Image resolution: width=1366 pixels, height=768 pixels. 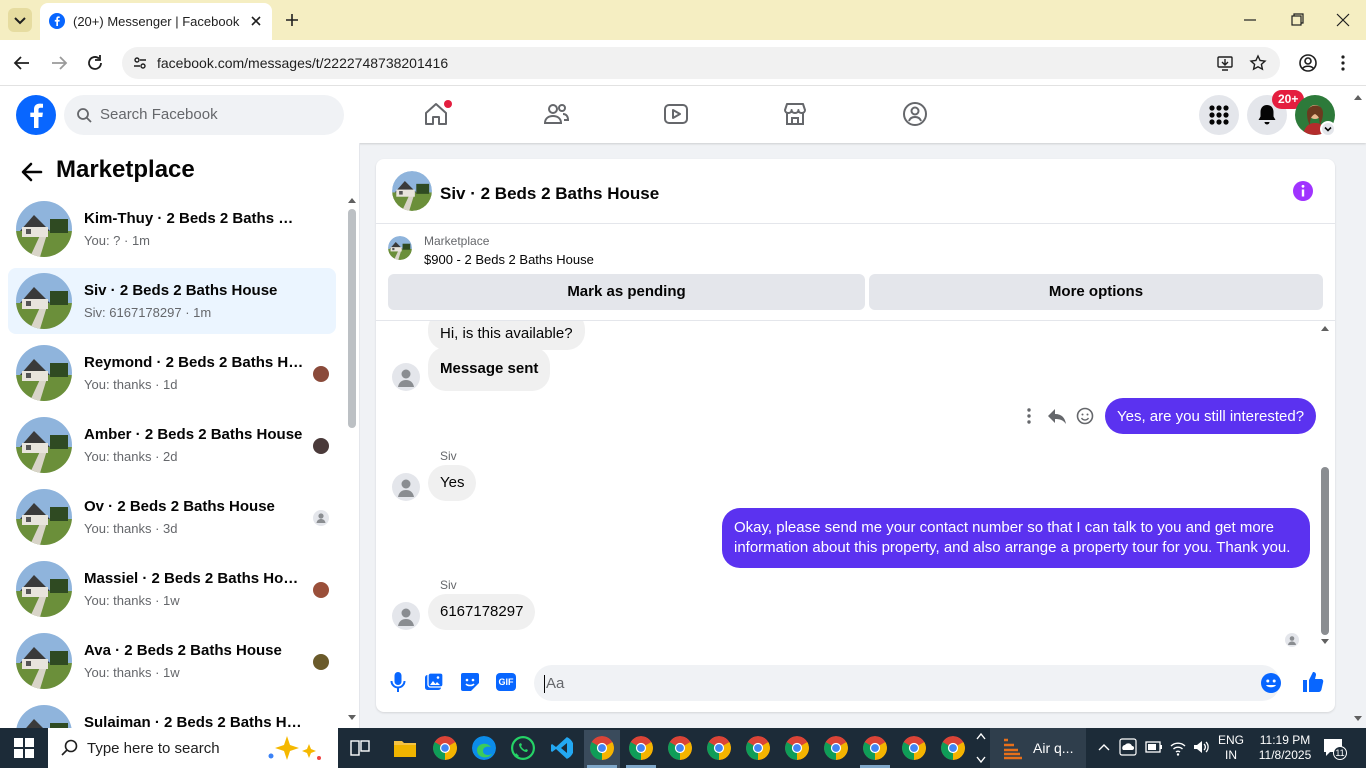 I want to click on facebook-search-box: Search Facebook, so click(x=204, y=115).